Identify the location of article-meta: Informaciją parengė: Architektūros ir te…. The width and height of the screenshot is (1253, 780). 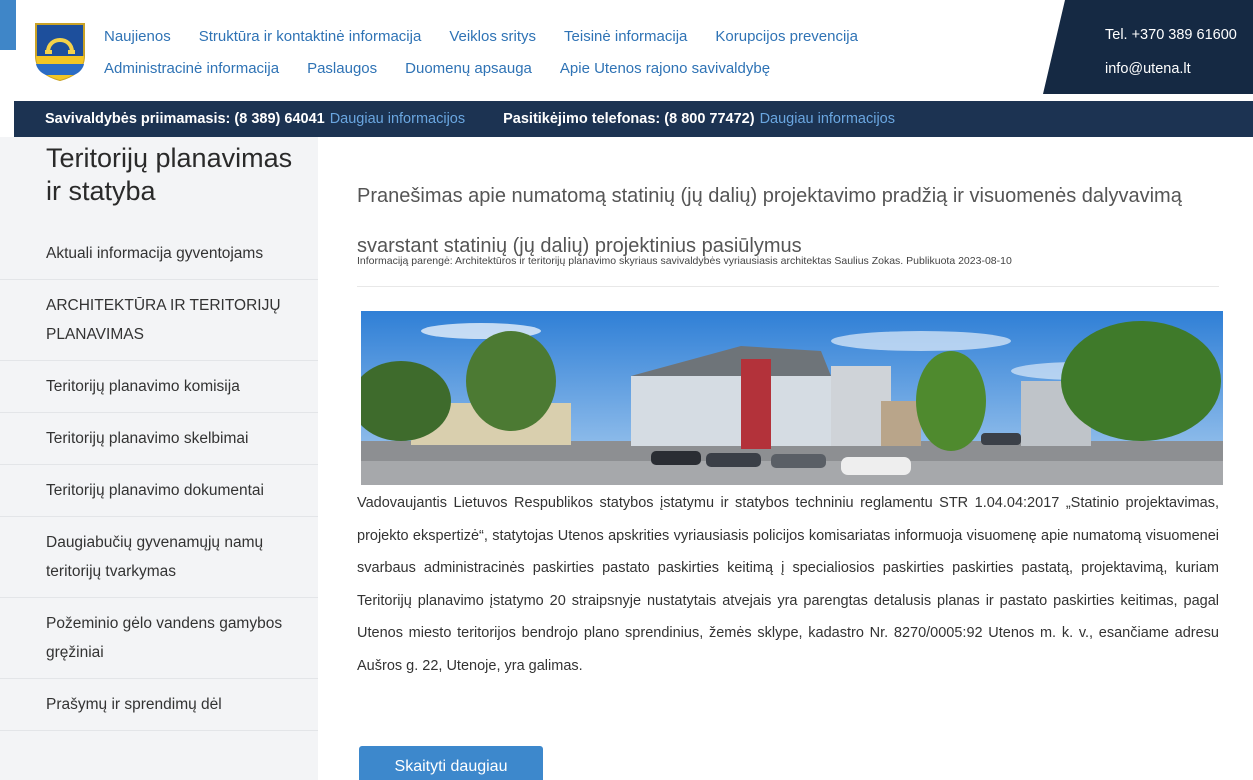
(684, 261).